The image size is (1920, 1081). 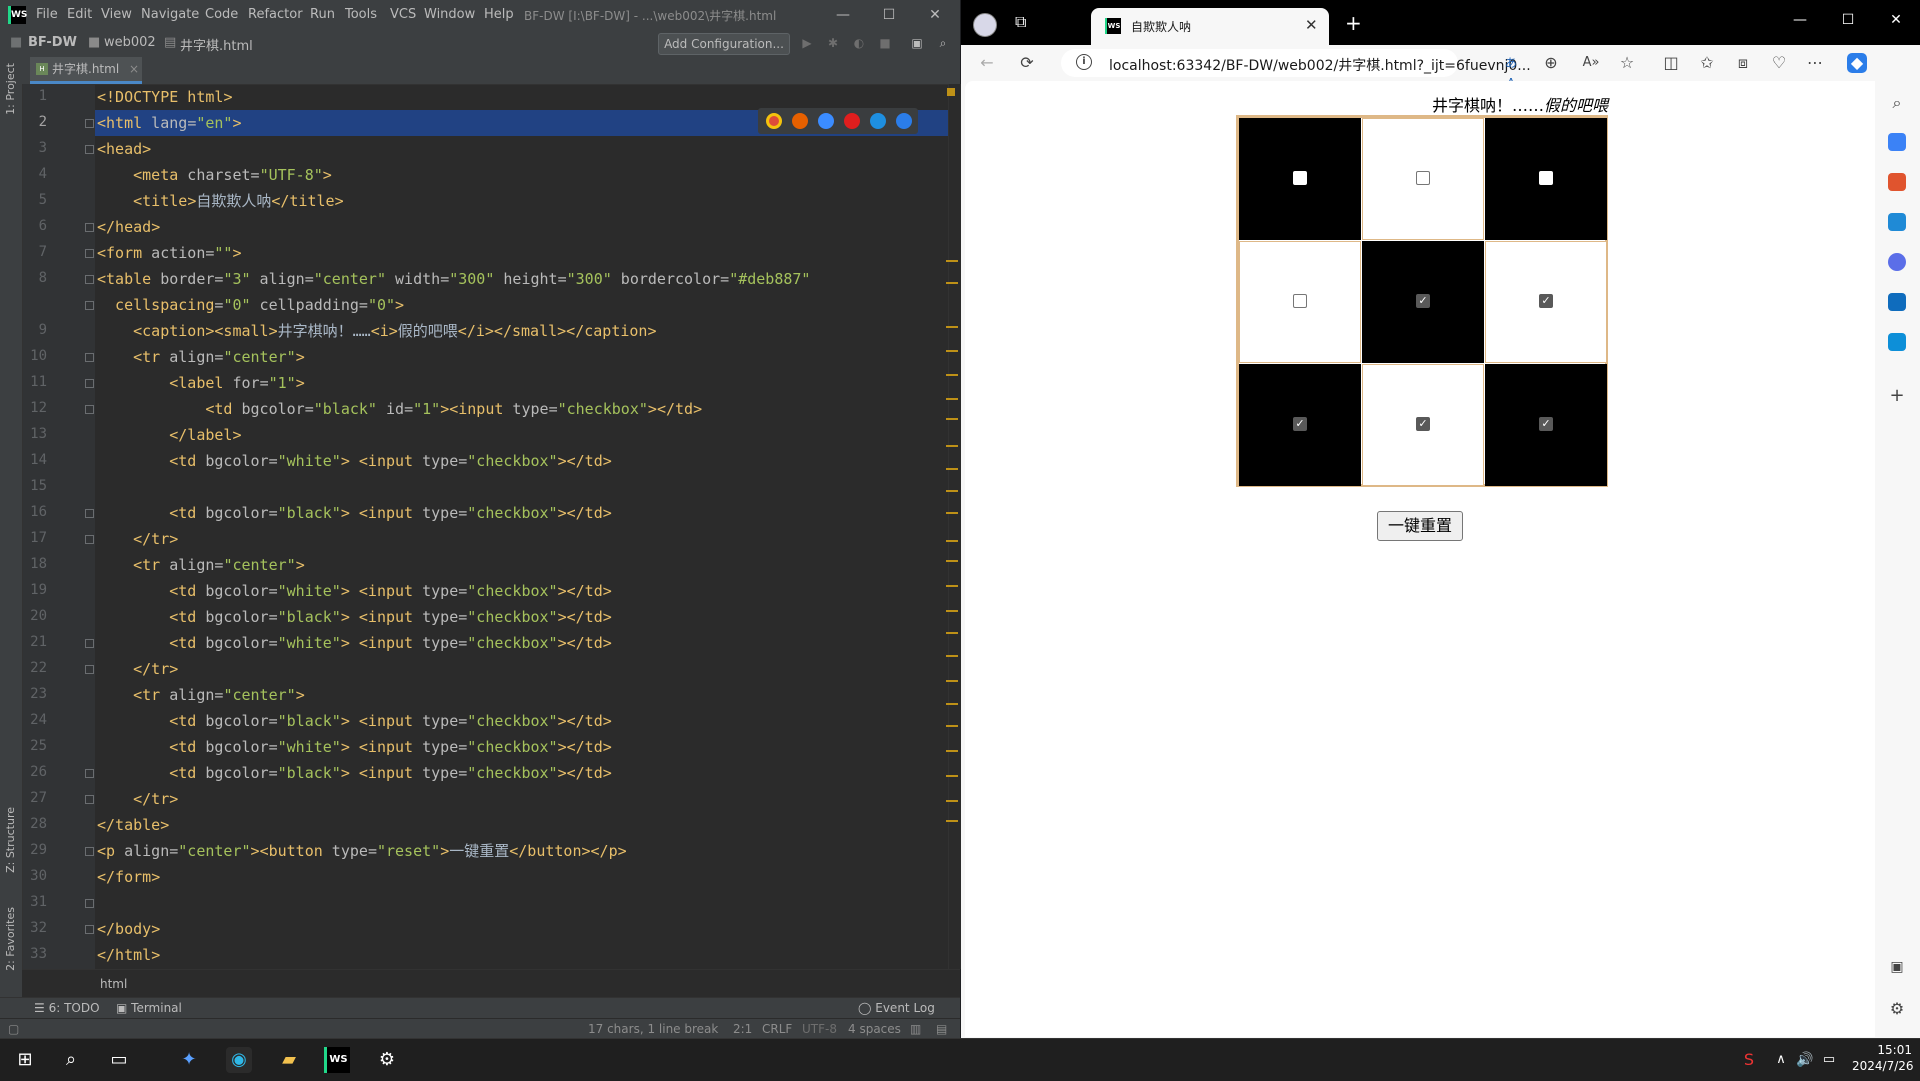 What do you see at coordinates (164, 97) in the screenshot?
I see `code-line: <!DOCTYPE html>` at bounding box center [164, 97].